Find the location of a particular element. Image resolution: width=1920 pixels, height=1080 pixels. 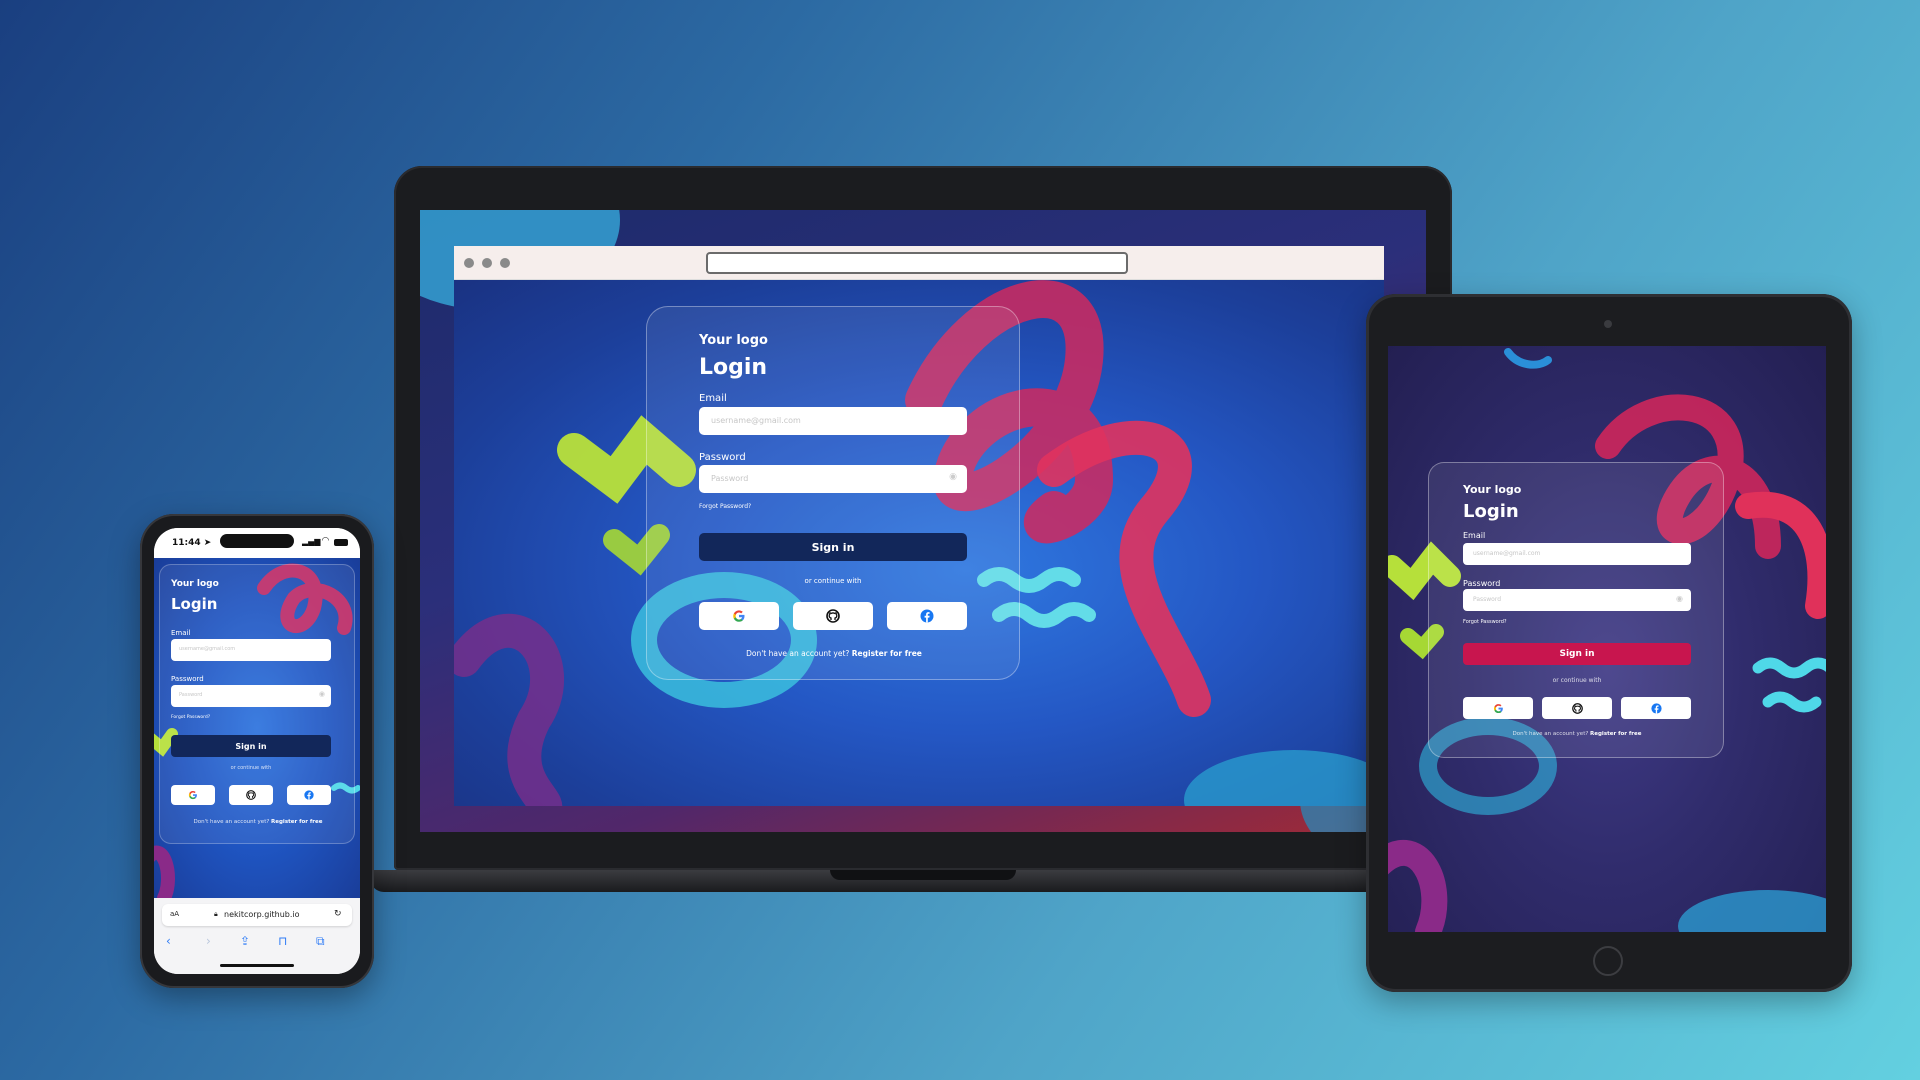

home-button is located at coordinates (1608, 961).